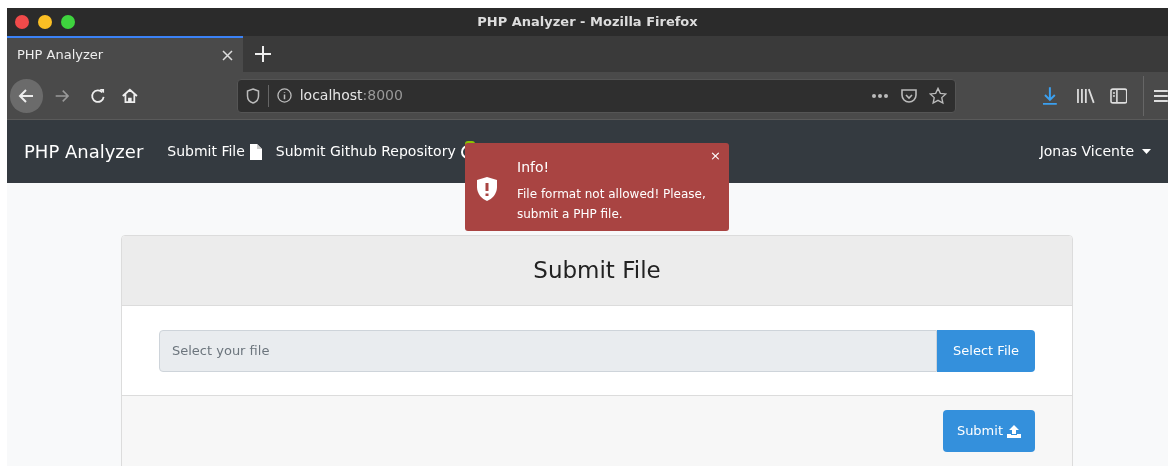 This screenshot has height=466, width=1175. I want to click on close-window-icon, so click(22, 22).